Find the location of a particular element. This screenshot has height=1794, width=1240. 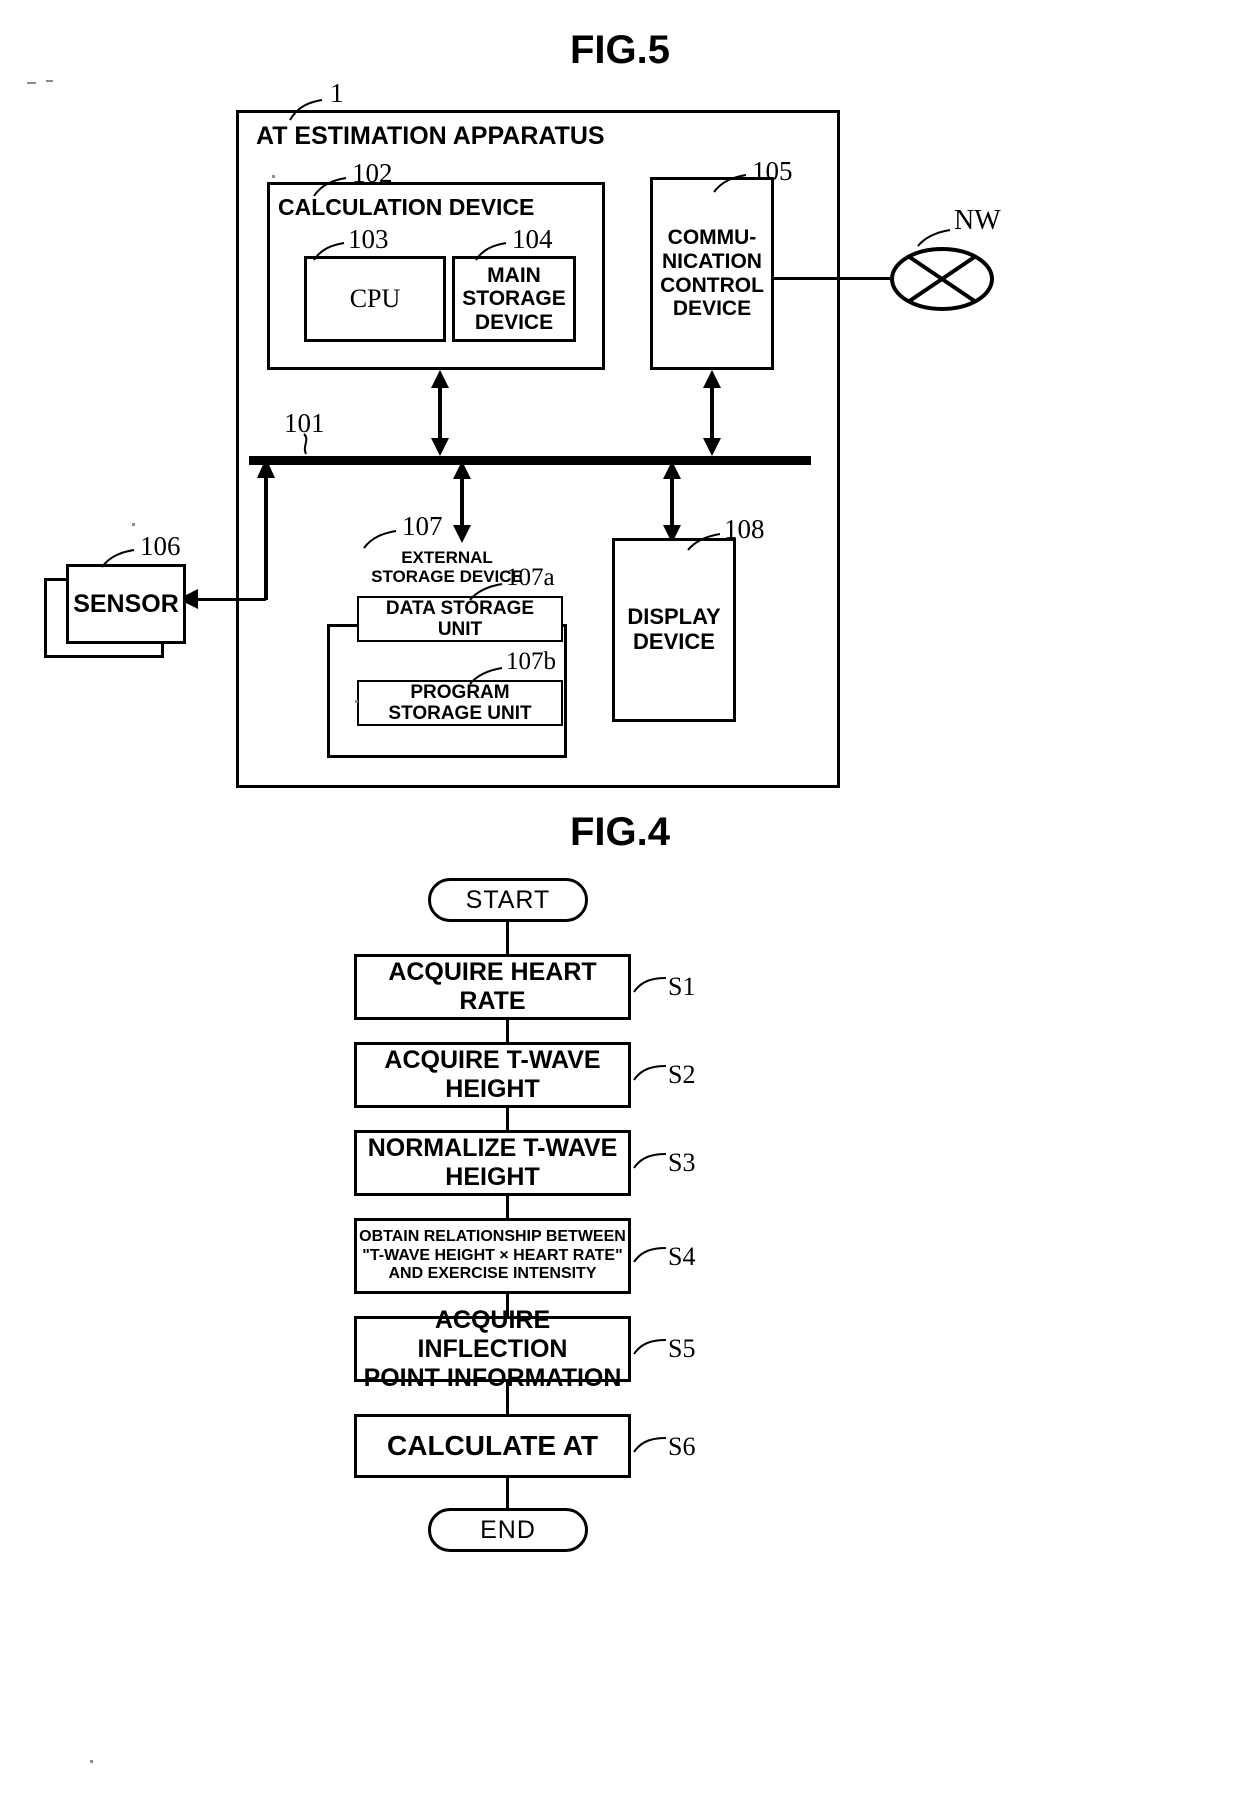

arrow-bus-to-external-storage-device is located at coordinates (462, 502).